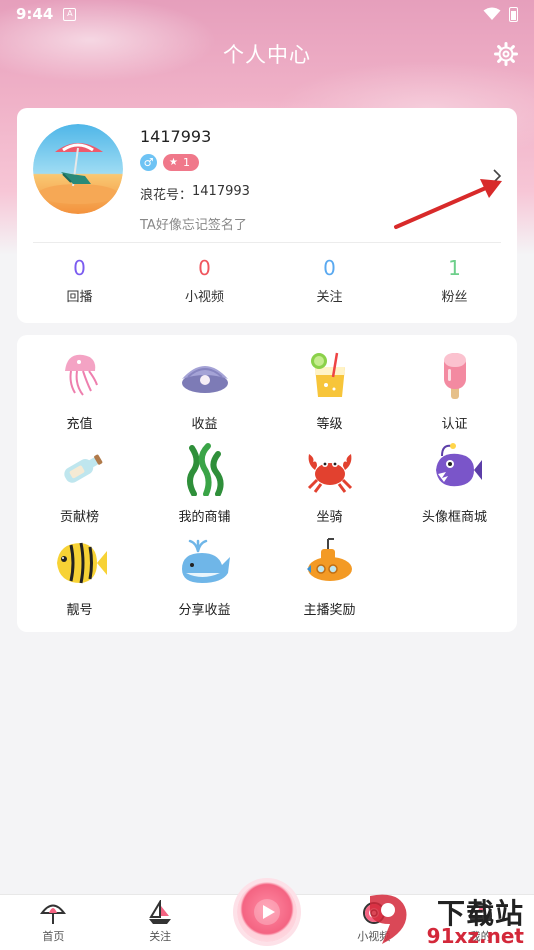 This screenshot has width=534, height=950. I want to click on page-title: 个人中心, so click(267, 55).